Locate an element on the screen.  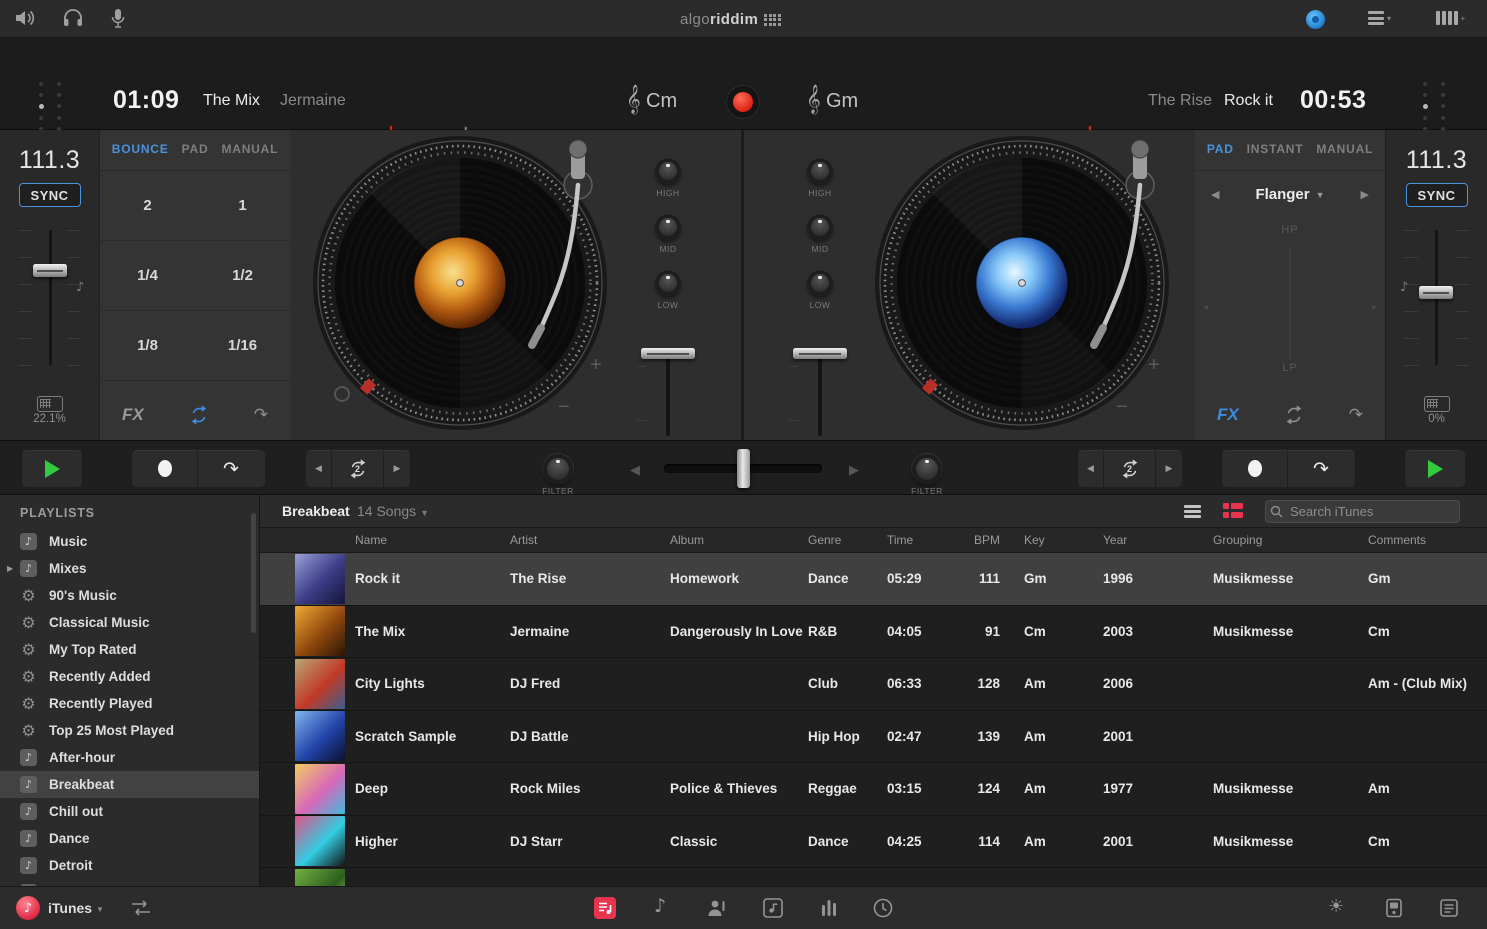
sidebar-item-music: ♪ Music is located at coordinates (129, 541).